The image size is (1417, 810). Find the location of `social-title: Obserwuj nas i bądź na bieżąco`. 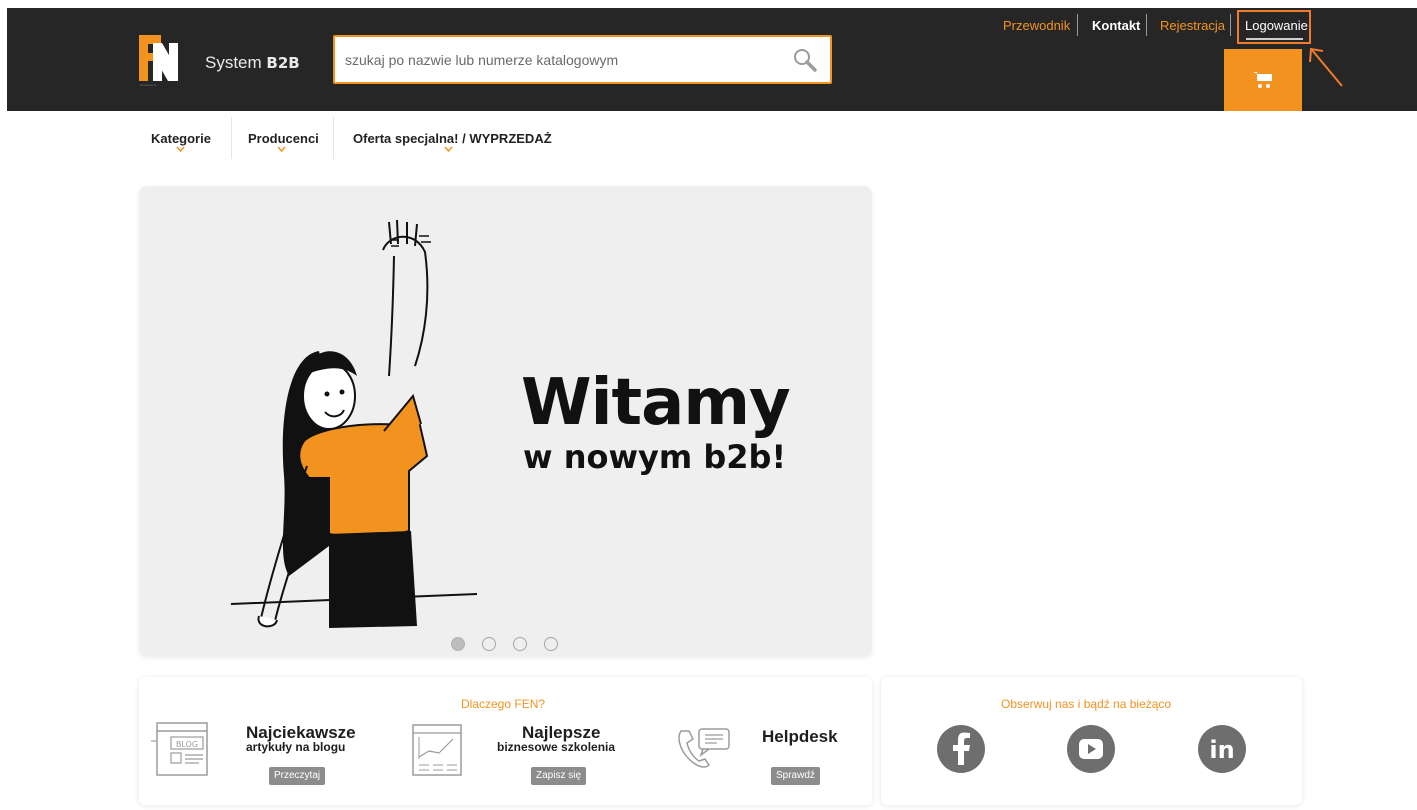

social-title: Obserwuj nas i bądź na bieżąco is located at coordinates (1086, 704).